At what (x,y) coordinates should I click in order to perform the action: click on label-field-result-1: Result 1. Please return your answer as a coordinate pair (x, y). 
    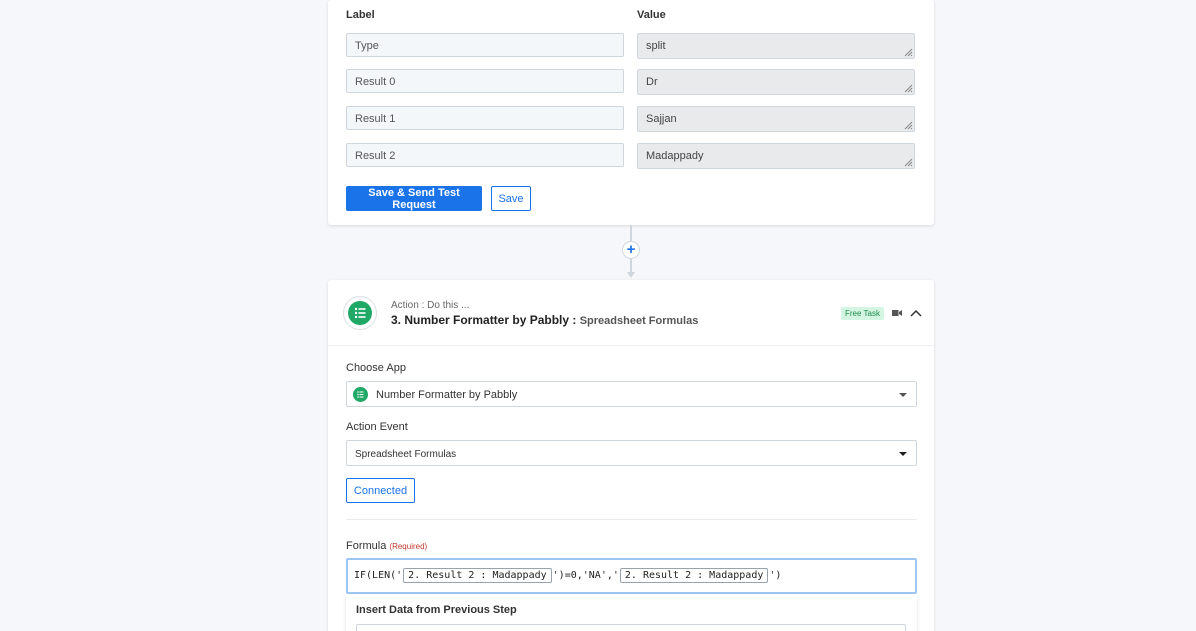
    Looking at the image, I should click on (485, 118).